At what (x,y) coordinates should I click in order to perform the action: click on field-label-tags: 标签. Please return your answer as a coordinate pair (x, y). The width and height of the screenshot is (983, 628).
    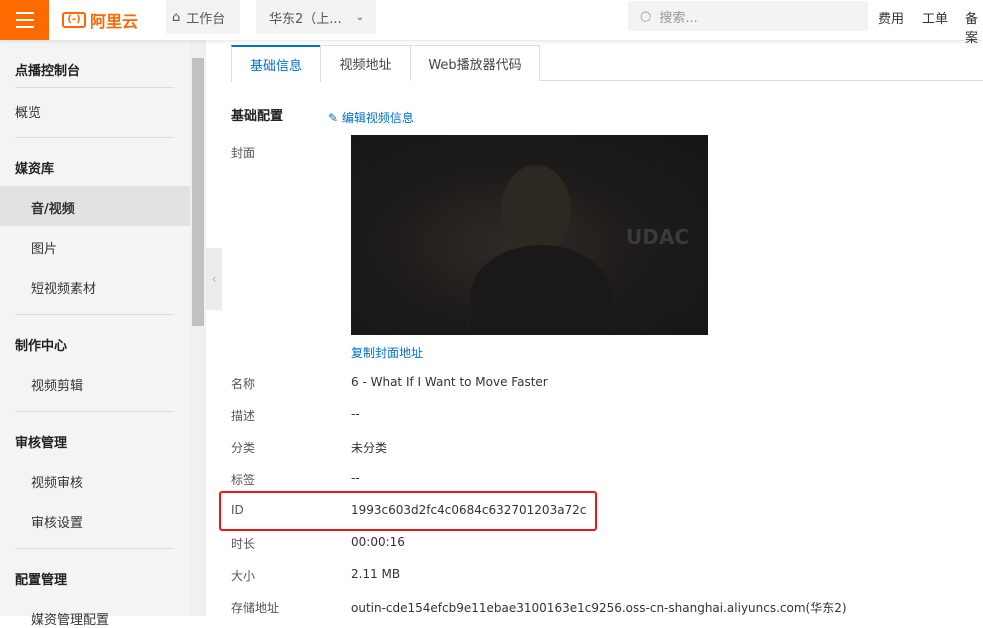
    Looking at the image, I should click on (243, 480).